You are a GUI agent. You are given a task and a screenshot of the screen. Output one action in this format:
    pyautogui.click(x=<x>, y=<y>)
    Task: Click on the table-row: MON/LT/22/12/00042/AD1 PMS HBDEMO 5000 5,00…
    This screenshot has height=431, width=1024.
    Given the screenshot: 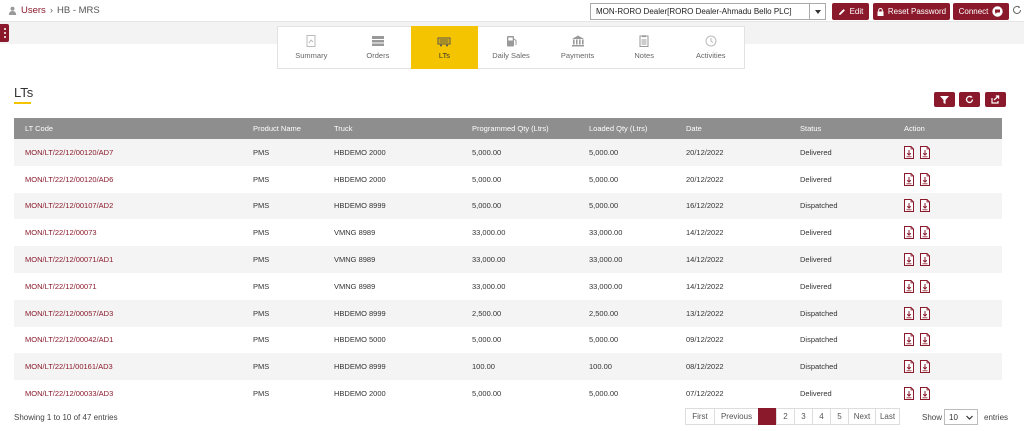 What is the action you would take?
    pyautogui.click(x=508, y=340)
    